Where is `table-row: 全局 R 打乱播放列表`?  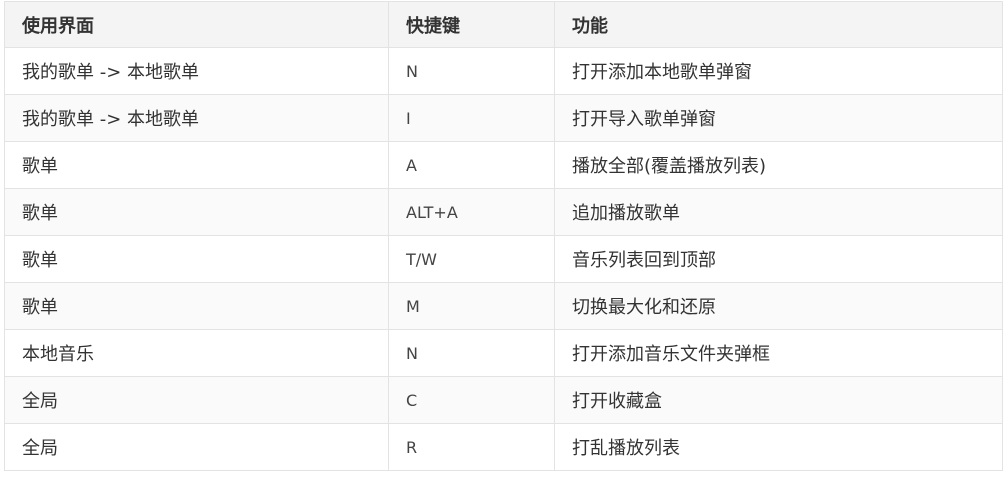 table-row: 全局 R 打乱播放列表 is located at coordinates (503, 447).